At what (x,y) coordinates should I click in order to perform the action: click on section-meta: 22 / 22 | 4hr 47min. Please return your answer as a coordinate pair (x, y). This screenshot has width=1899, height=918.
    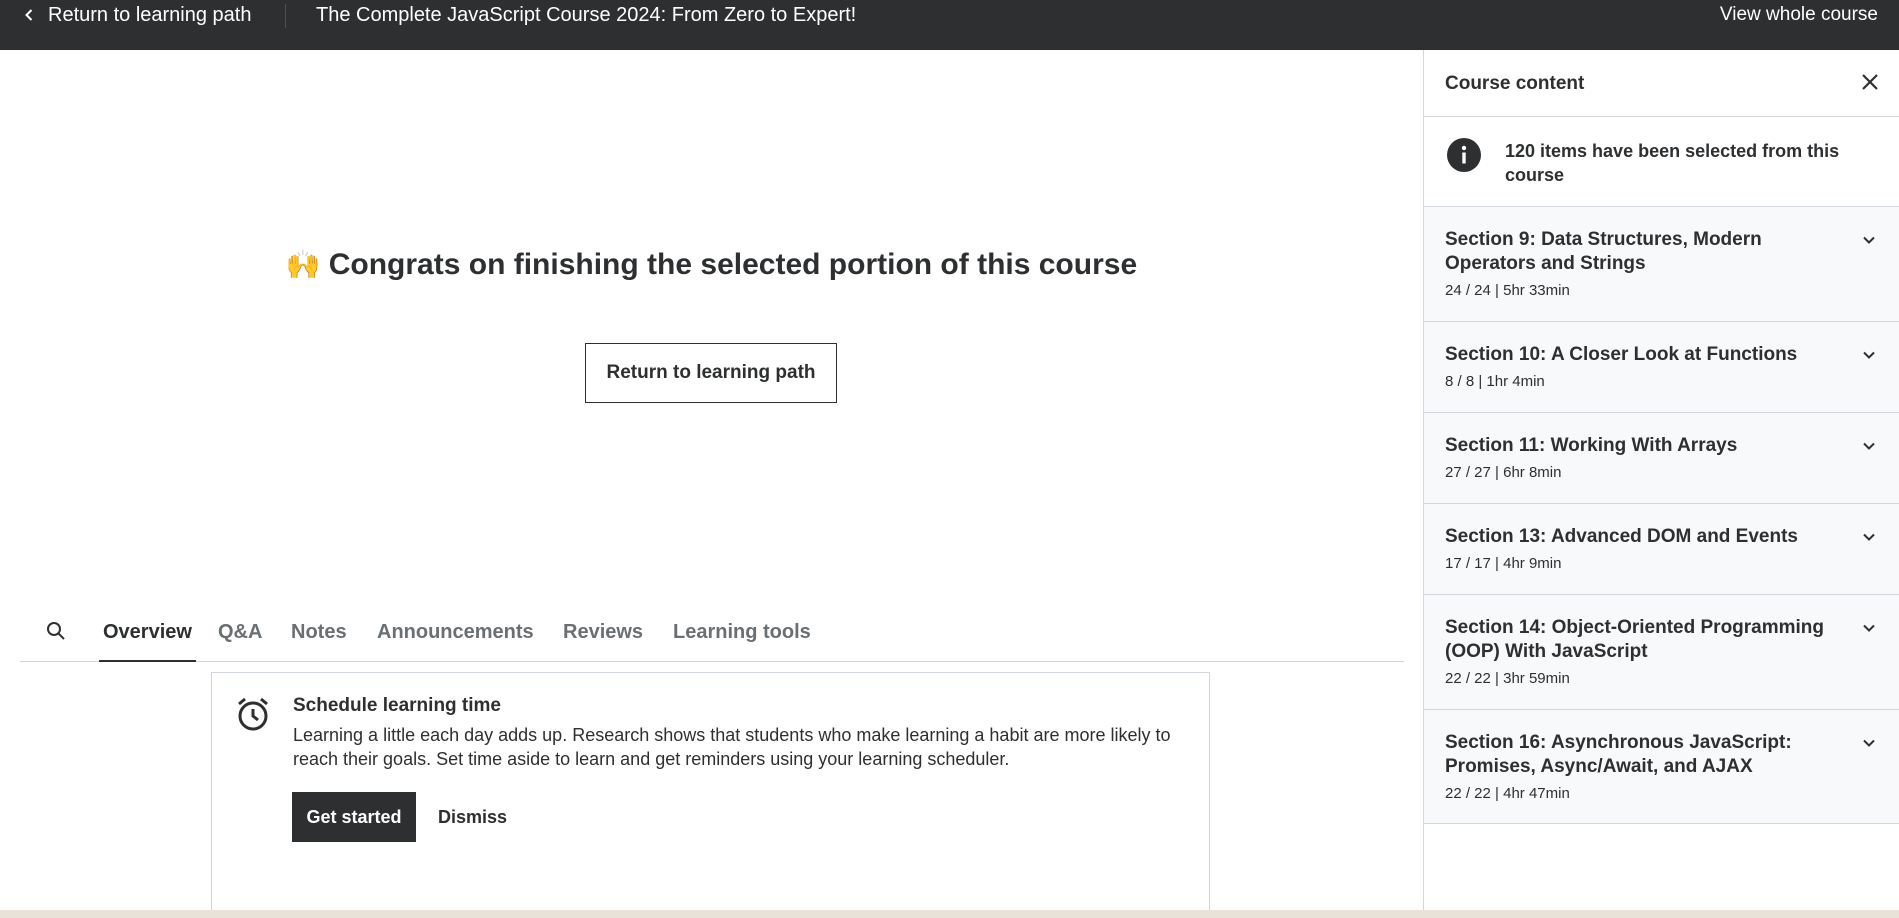
    Looking at the image, I should click on (1507, 793).